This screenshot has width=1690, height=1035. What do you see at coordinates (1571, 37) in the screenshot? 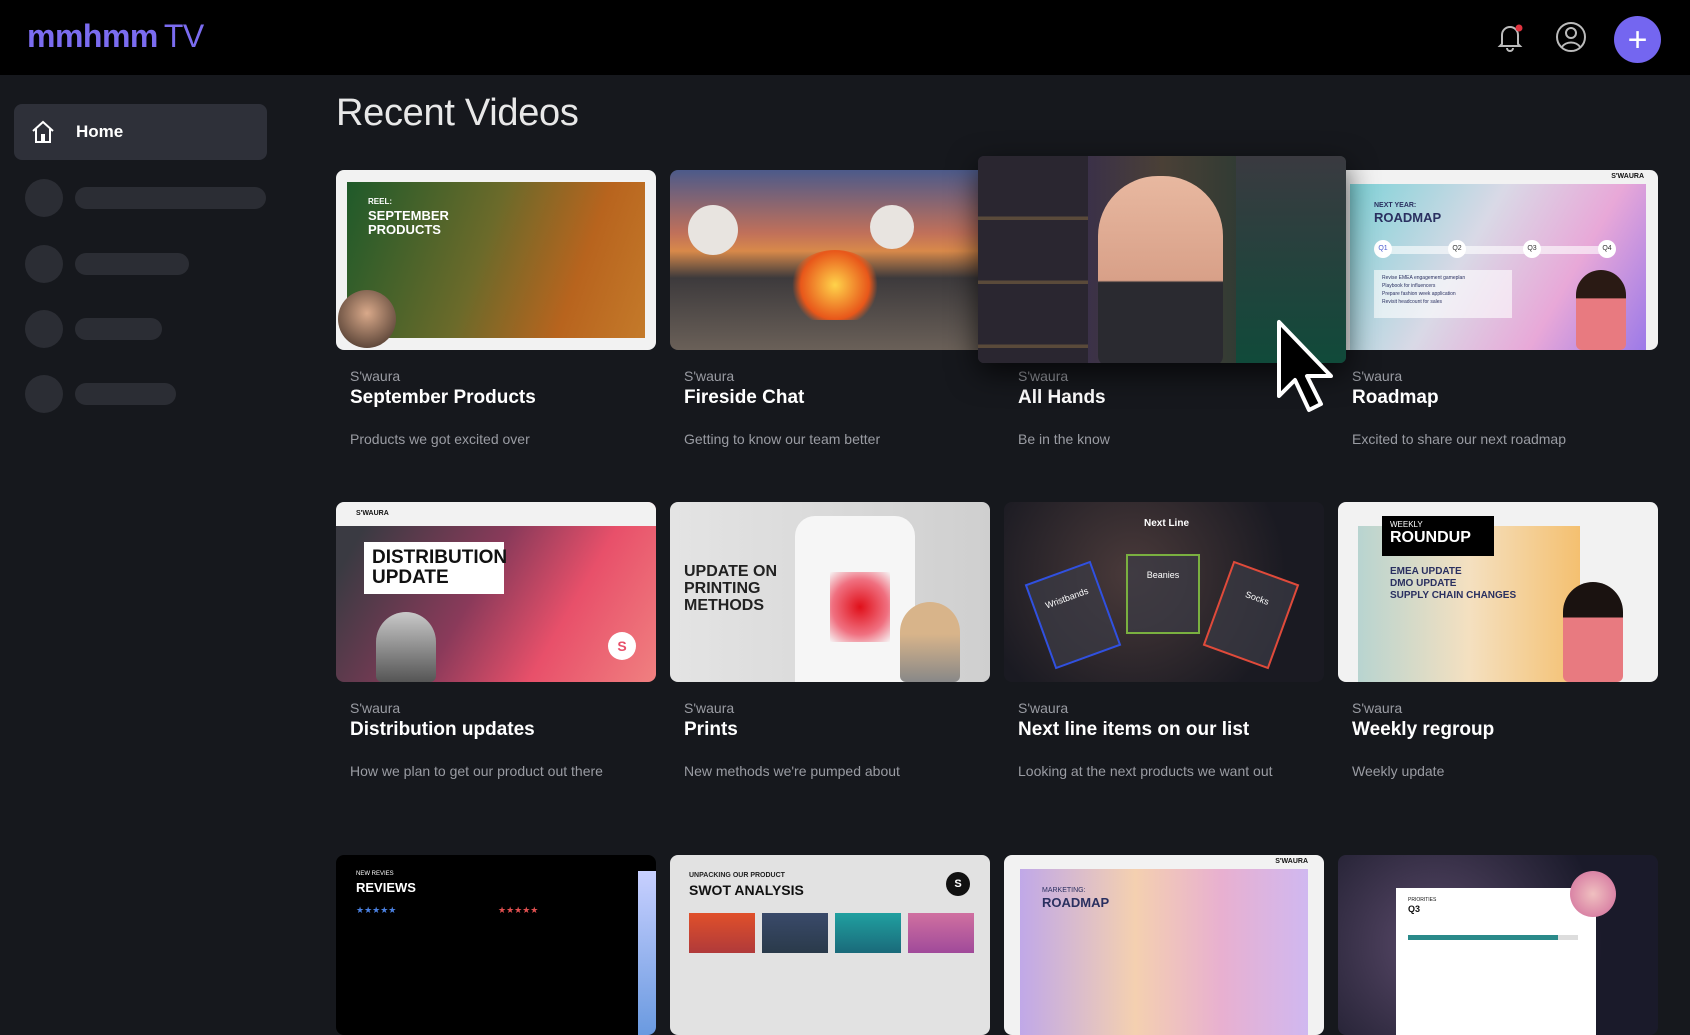
I see `account-icon` at bounding box center [1571, 37].